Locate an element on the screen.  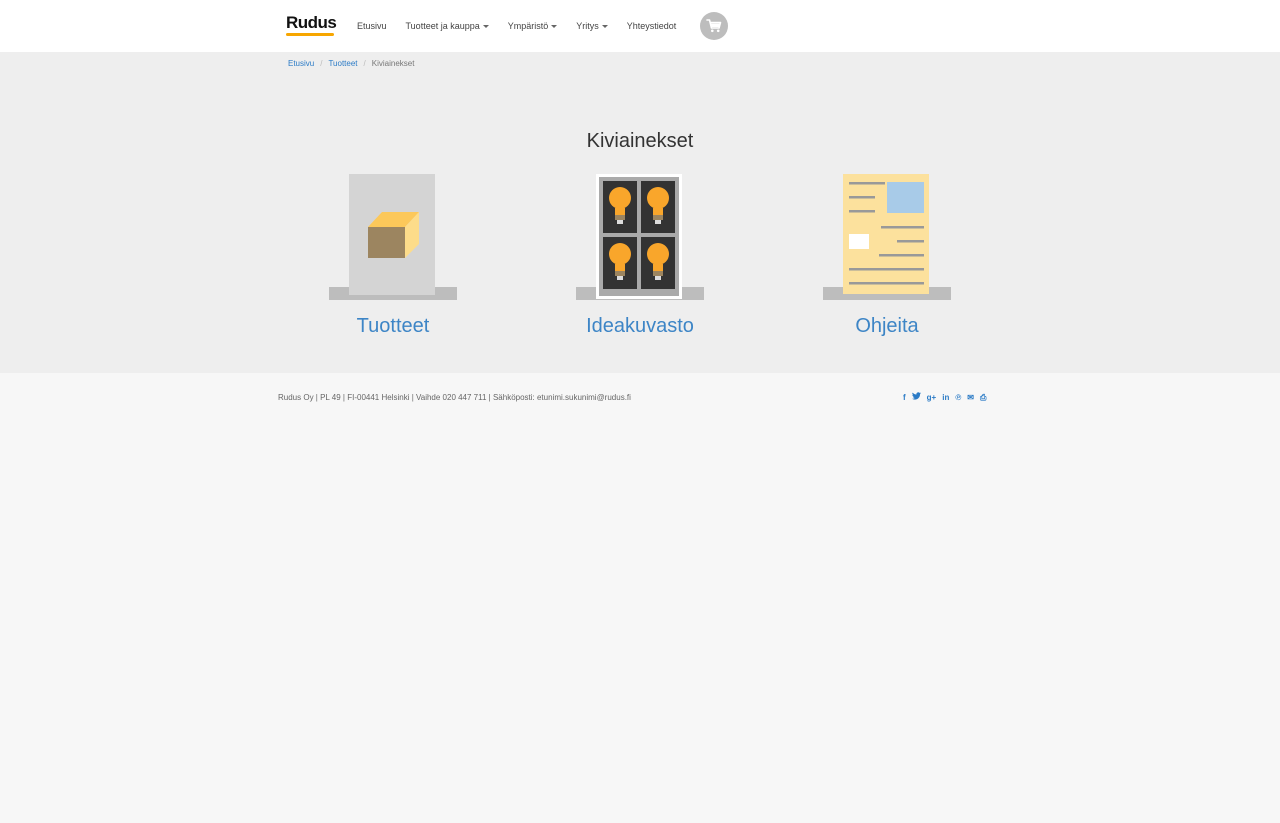
nav-item-label: Etusivu is located at coordinates (372, 26).